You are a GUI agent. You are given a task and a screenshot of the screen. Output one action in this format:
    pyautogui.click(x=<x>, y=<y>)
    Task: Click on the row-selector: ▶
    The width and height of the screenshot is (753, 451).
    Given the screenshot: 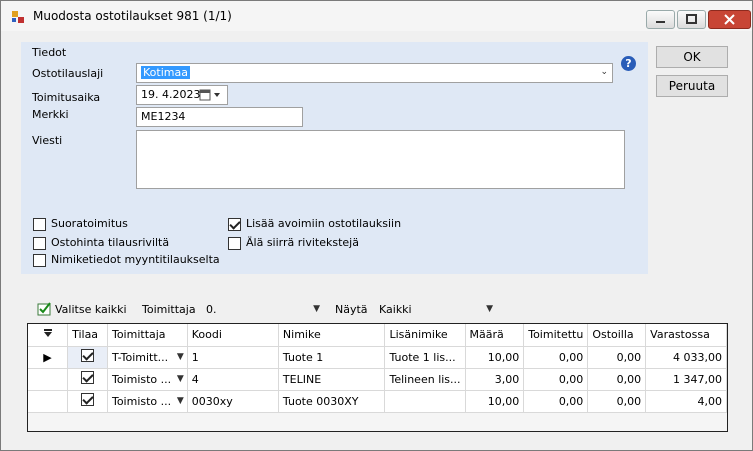 What is the action you would take?
    pyautogui.click(x=48, y=357)
    